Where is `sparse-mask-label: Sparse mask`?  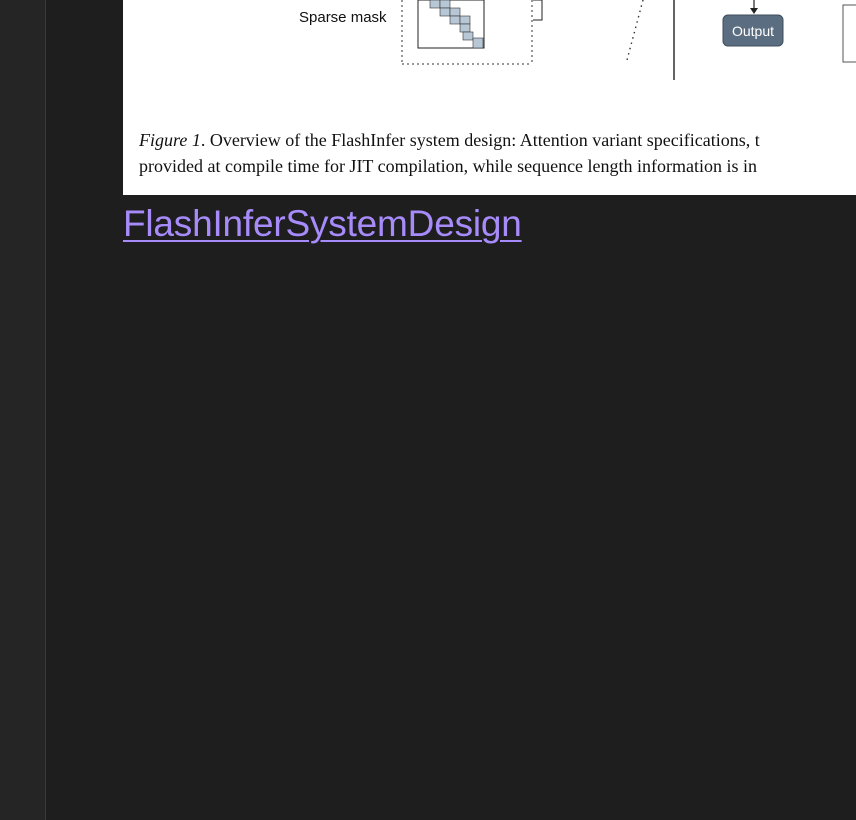
sparse-mask-label: Sparse mask is located at coordinates (343, 17).